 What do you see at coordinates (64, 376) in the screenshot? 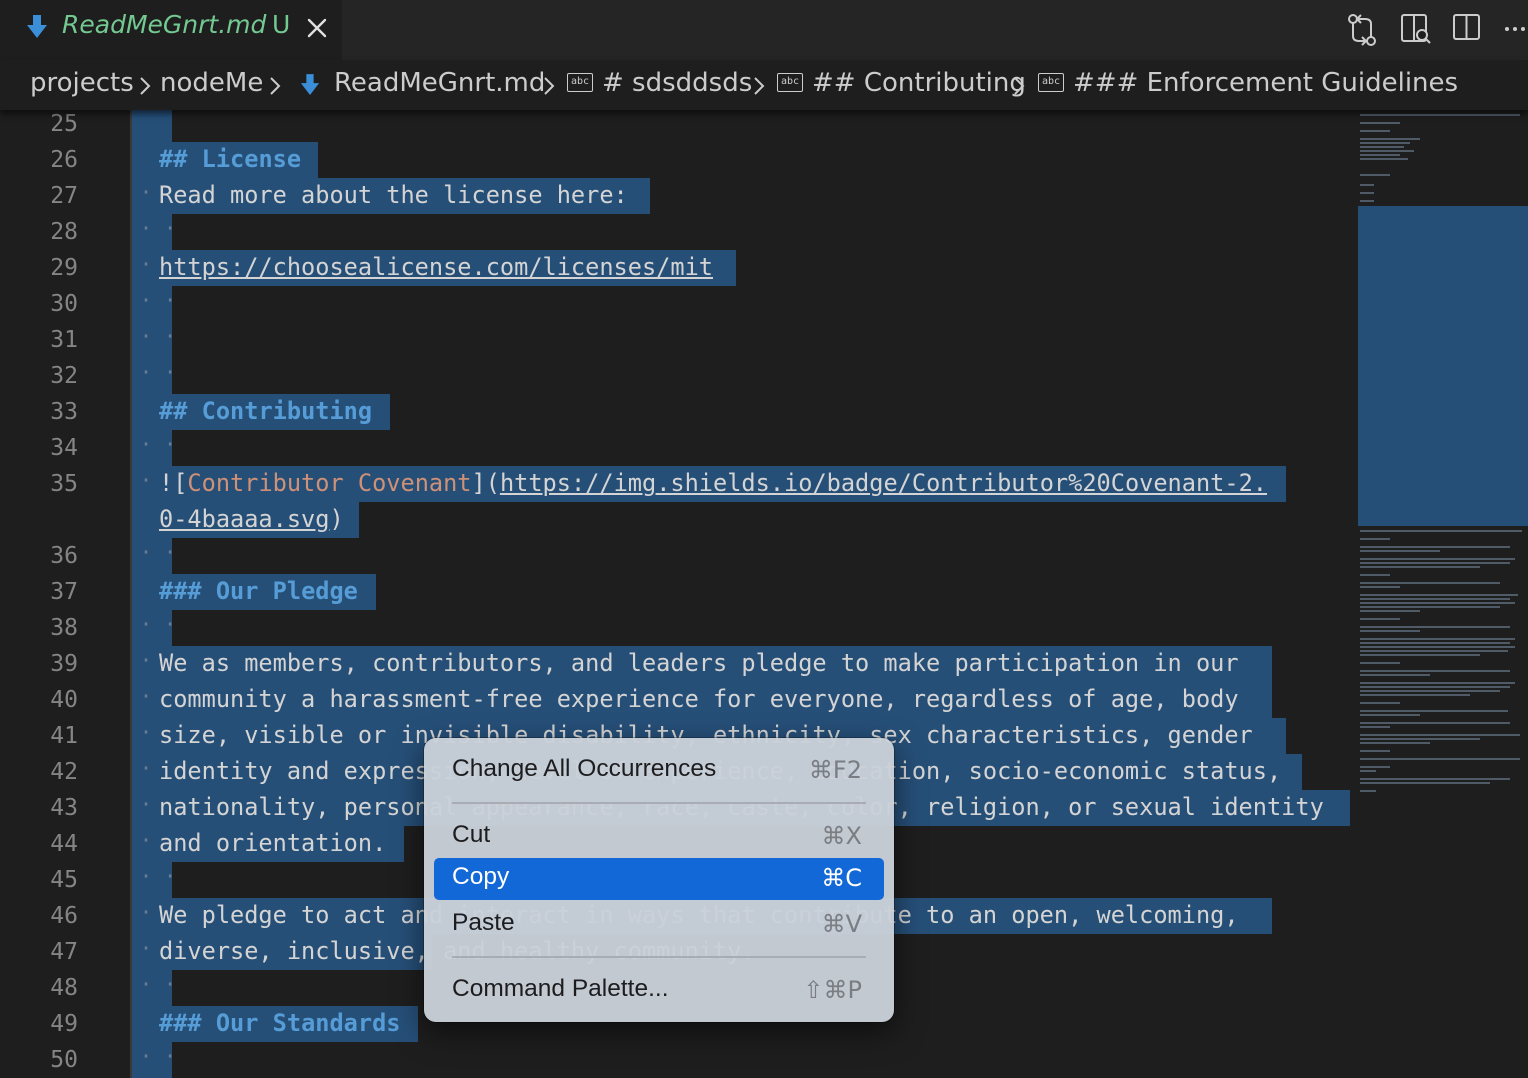
I see `line-number: 32` at bounding box center [64, 376].